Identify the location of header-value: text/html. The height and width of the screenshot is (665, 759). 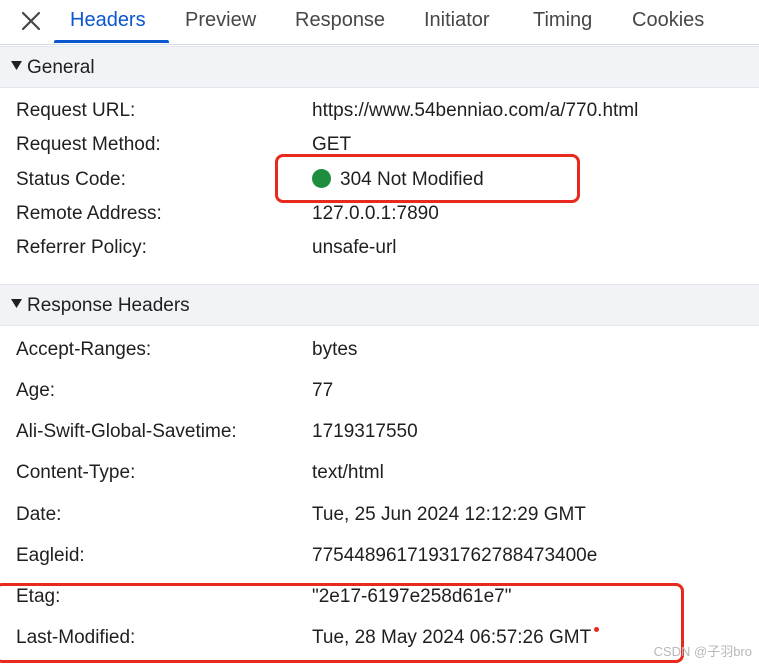
(348, 472).